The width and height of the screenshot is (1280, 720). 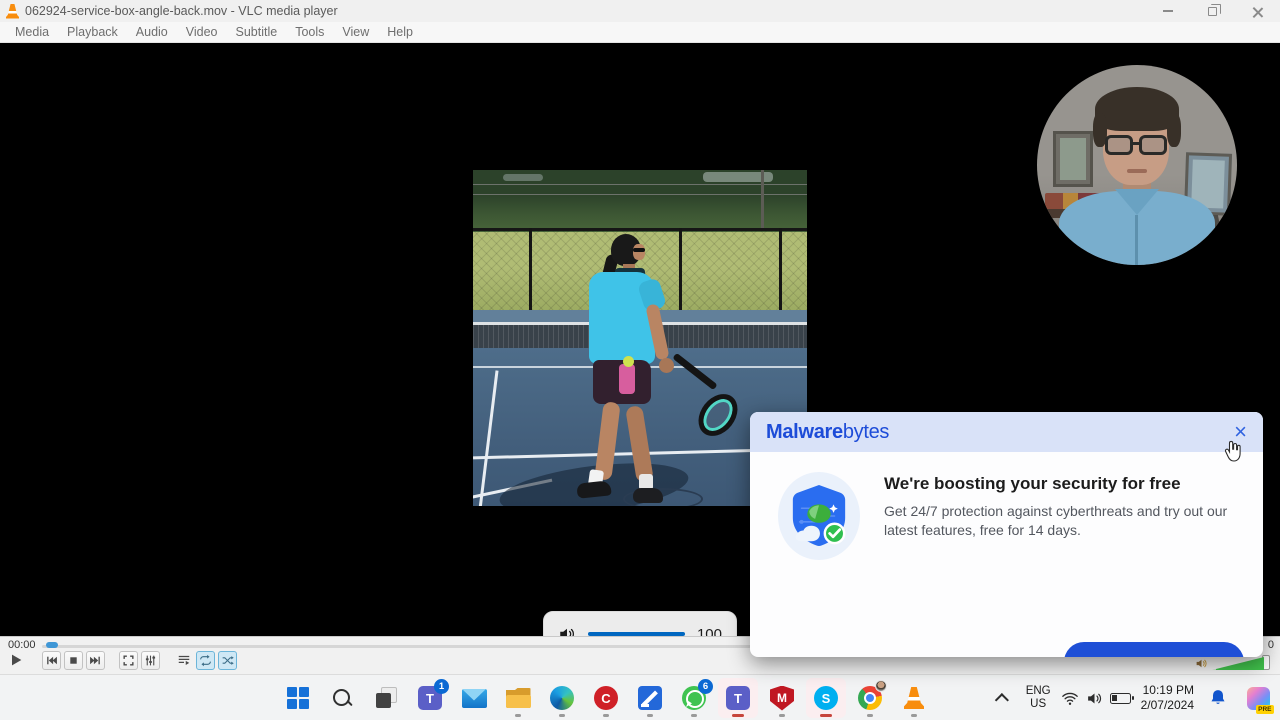 I want to click on teams-button: T, so click(x=738, y=698).